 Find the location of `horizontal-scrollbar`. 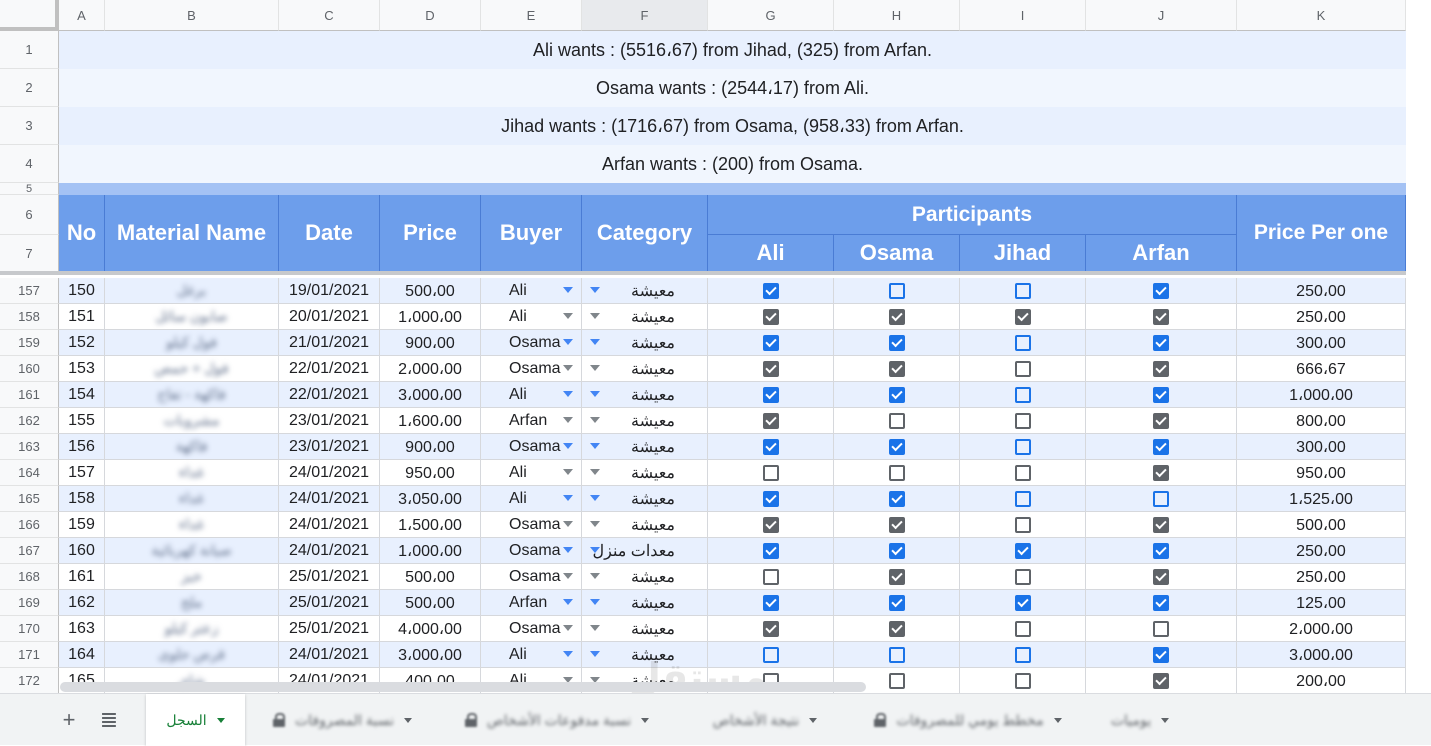

horizontal-scrollbar is located at coordinates (463, 687).